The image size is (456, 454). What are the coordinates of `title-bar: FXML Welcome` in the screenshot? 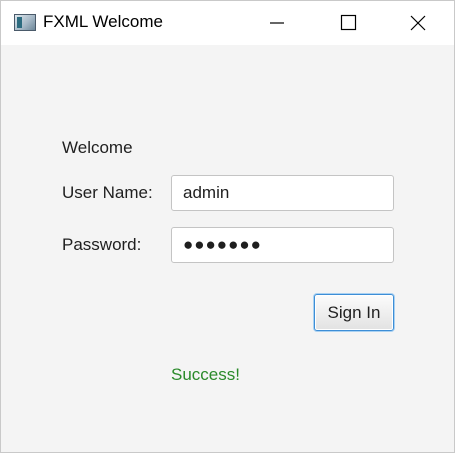 It's located at (227, 23).